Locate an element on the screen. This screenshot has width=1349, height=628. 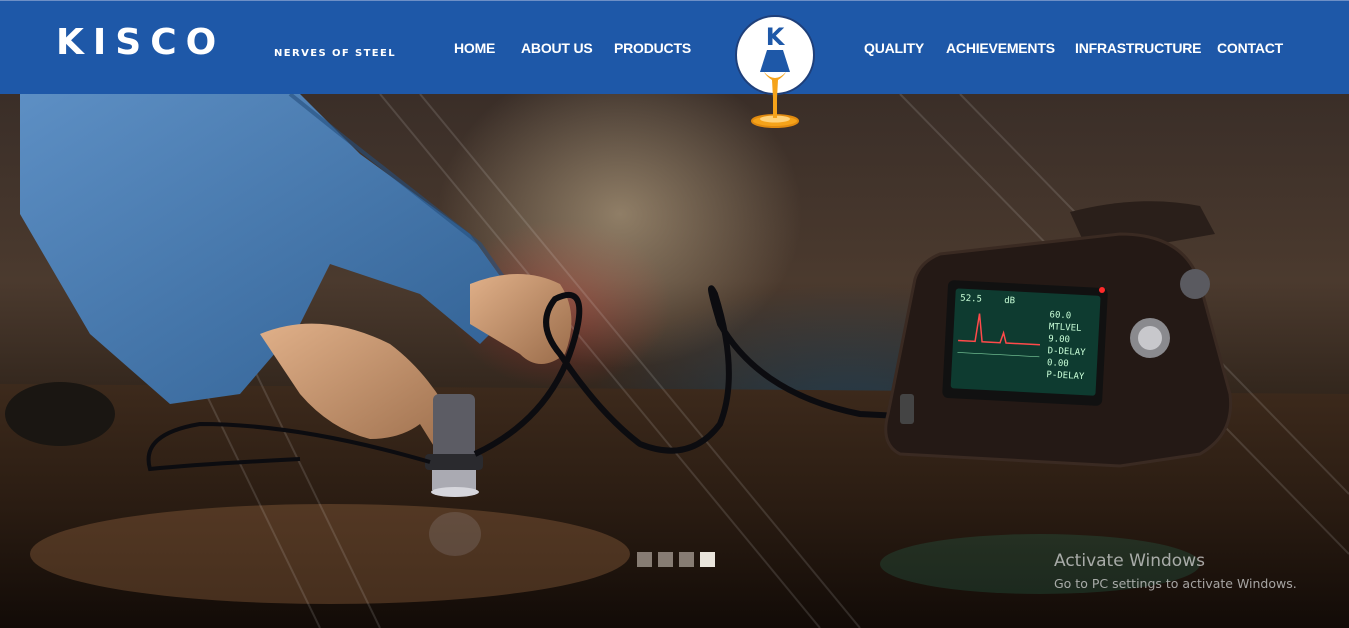
kisco-emblem-logo: K is located at coordinates (775, 73).